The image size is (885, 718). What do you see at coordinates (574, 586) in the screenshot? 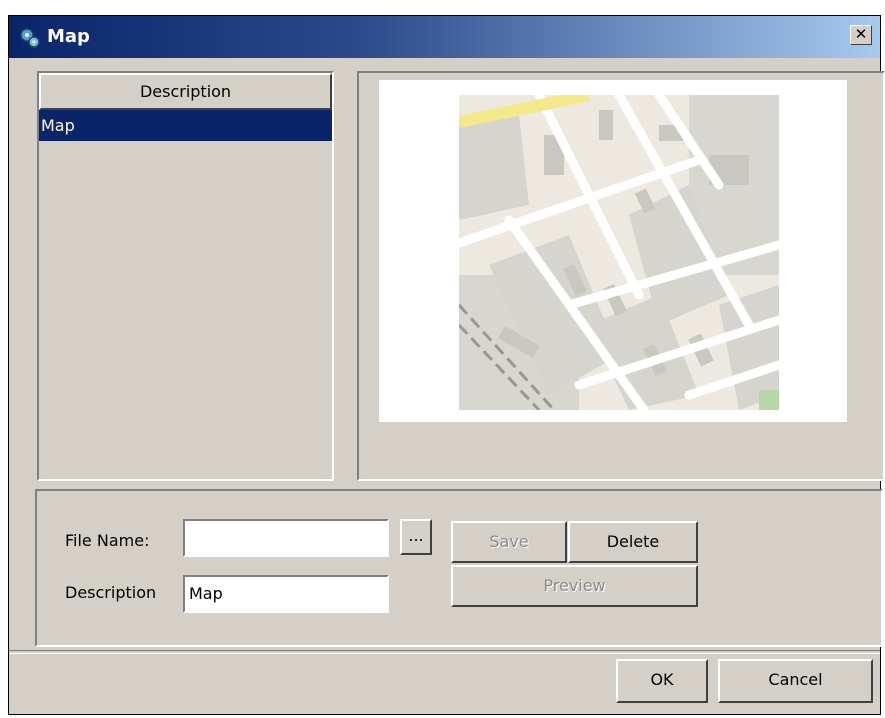
I see `preview-button: Preview` at bounding box center [574, 586].